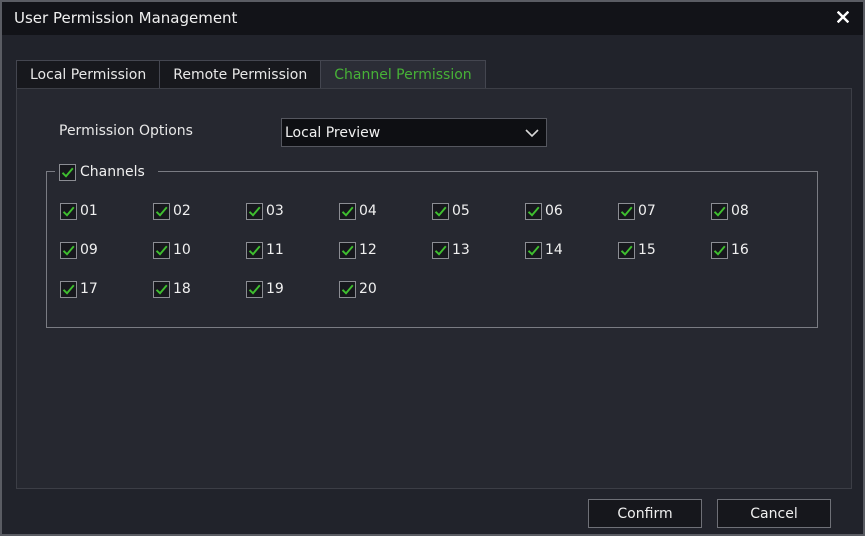 The width and height of the screenshot is (865, 536). Describe the element at coordinates (358, 289) in the screenshot. I see `channel-checkbox-item: 20` at that location.